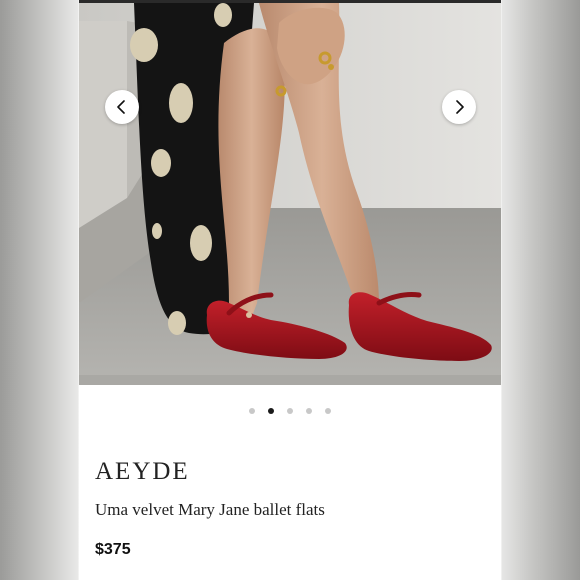 Image resolution: width=580 pixels, height=580 pixels. Describe the element at coordinates (113, 549) in the screenshot. I see `product-price: $375` at that location.